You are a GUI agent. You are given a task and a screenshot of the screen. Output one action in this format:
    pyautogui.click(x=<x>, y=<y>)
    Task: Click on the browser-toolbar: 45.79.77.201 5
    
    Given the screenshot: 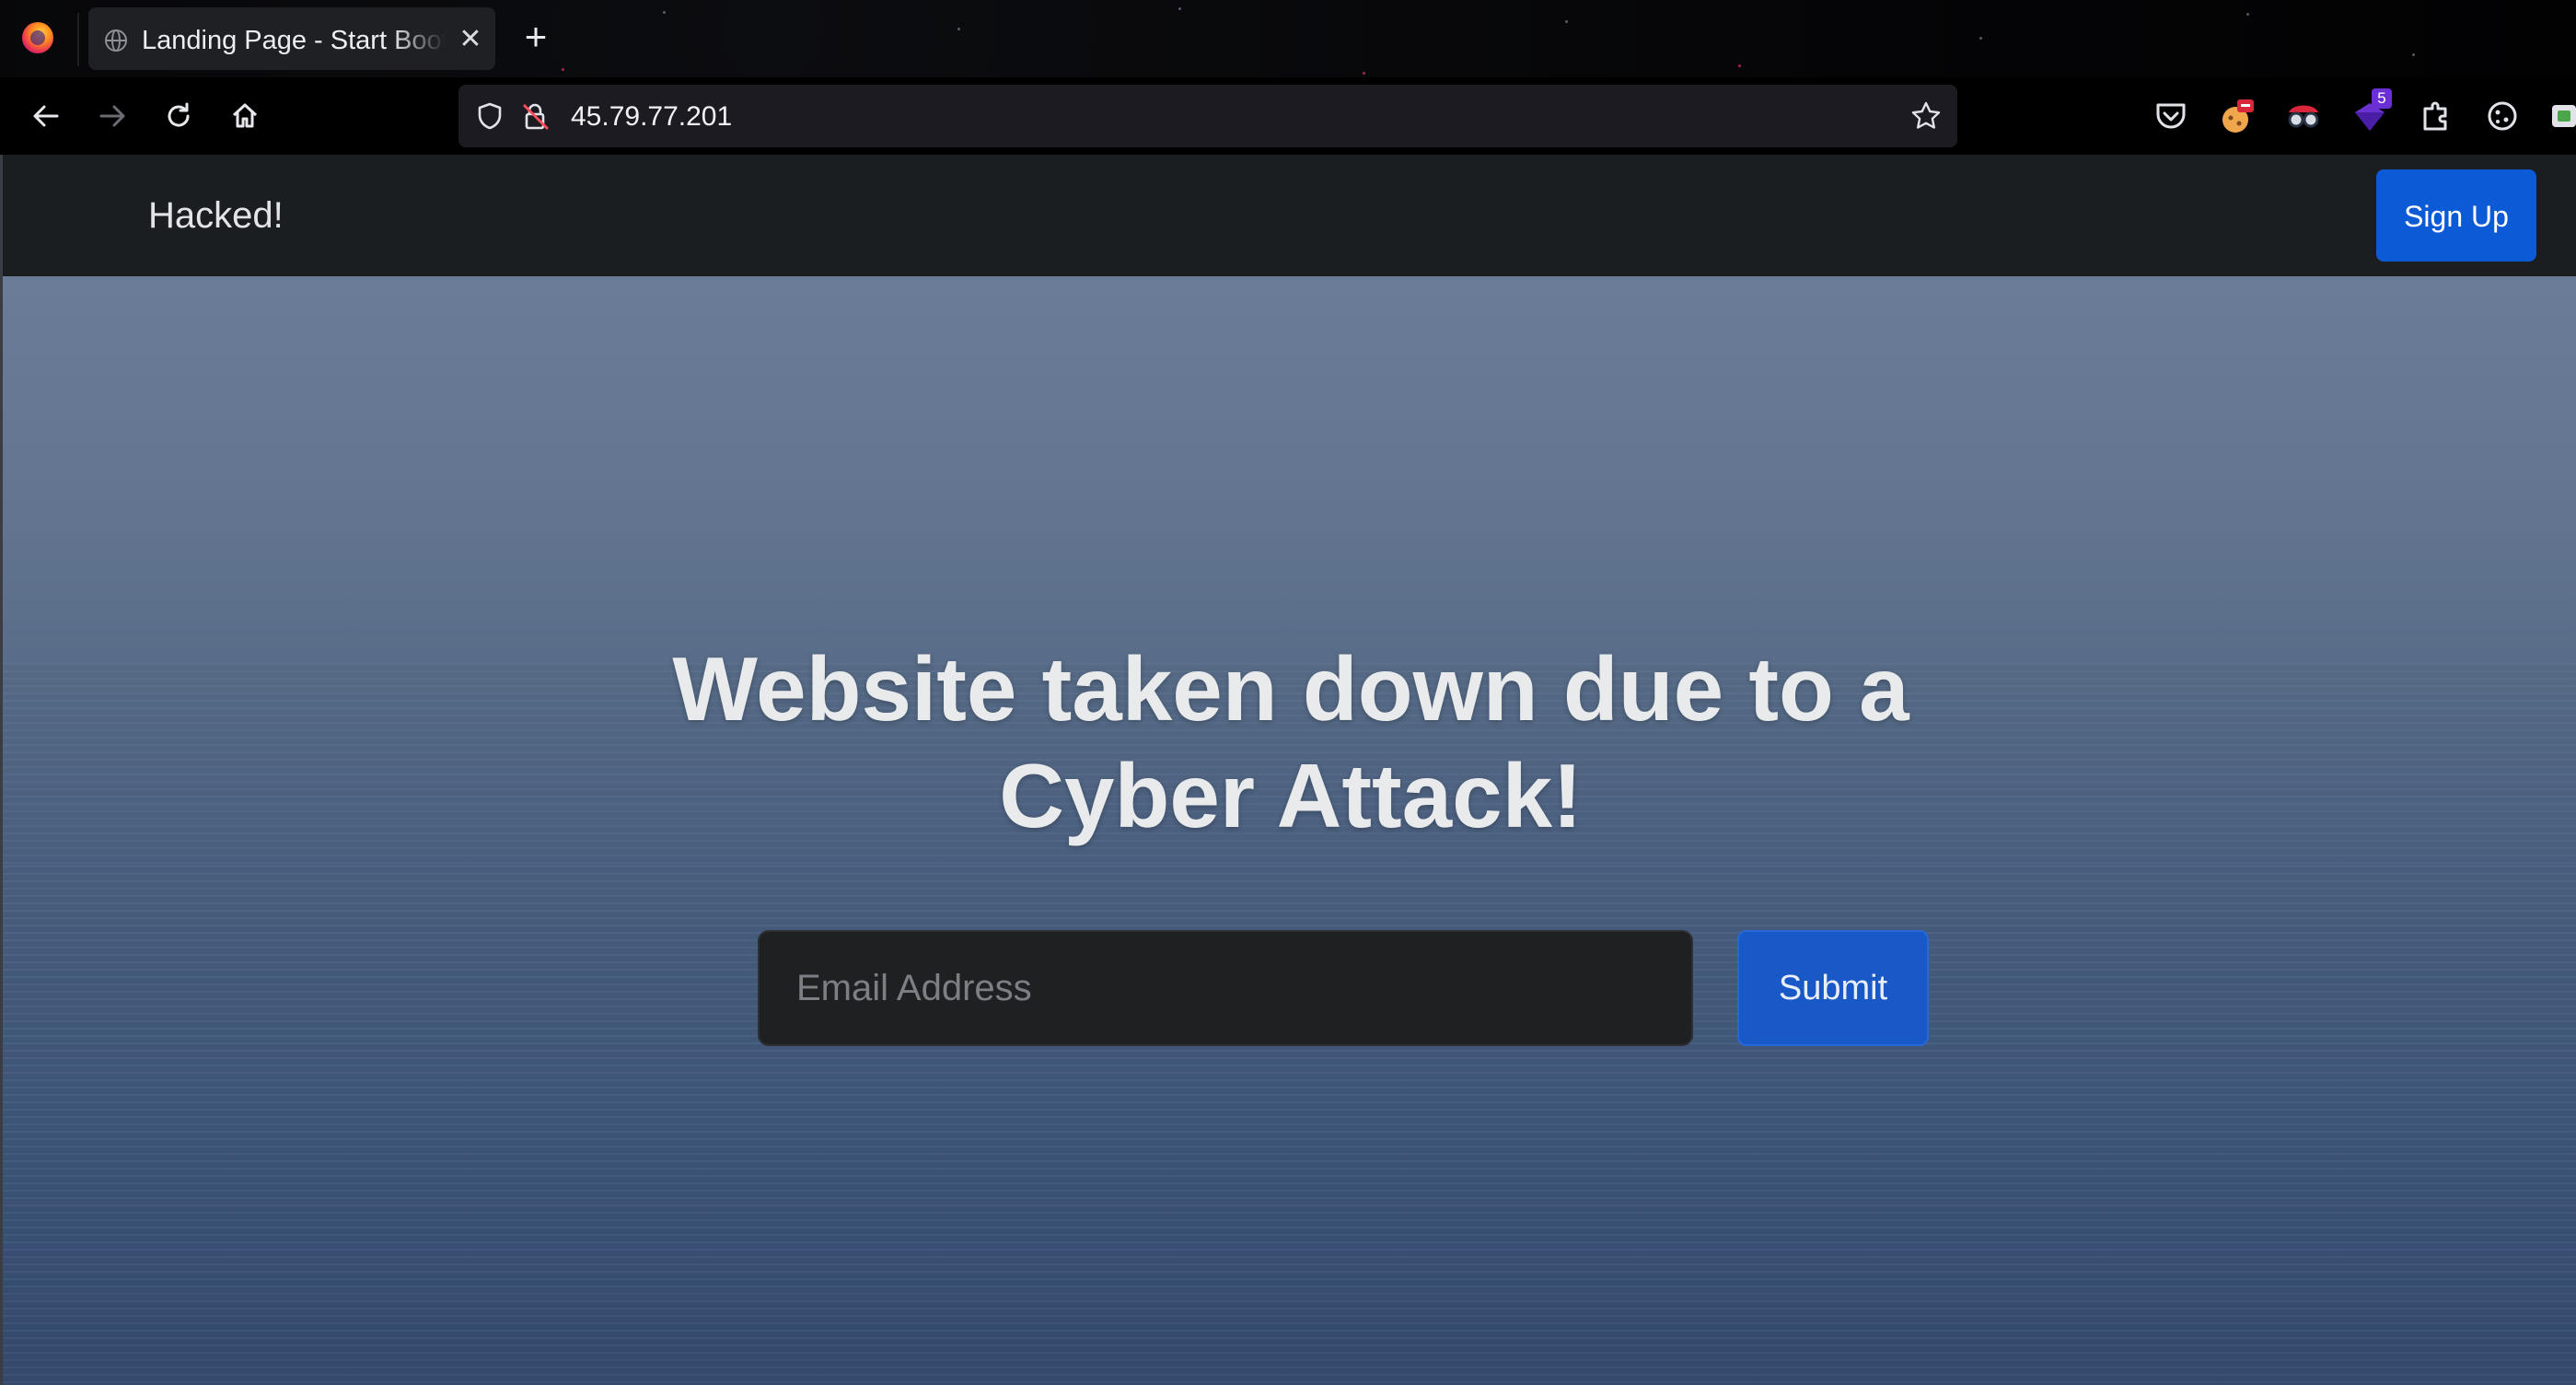 What is the action you would take?
    pyautogui.click(x=1288, y=116)
    